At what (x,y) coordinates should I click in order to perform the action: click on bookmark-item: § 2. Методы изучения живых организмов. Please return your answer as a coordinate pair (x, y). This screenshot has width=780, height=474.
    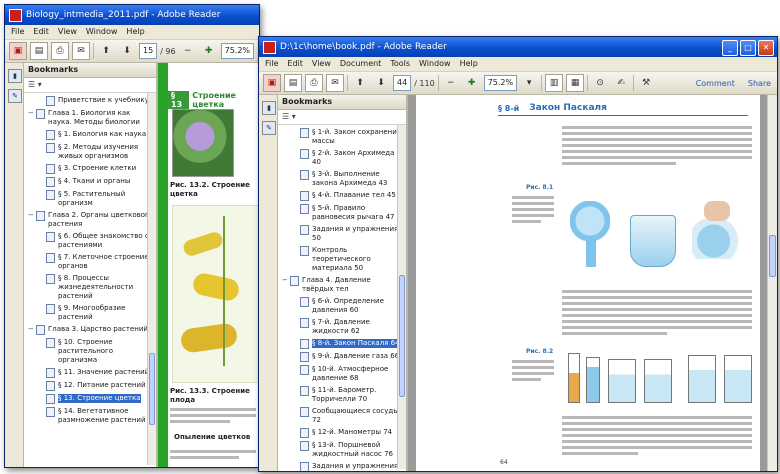
    Looking at the image, I should click on (89, 152).